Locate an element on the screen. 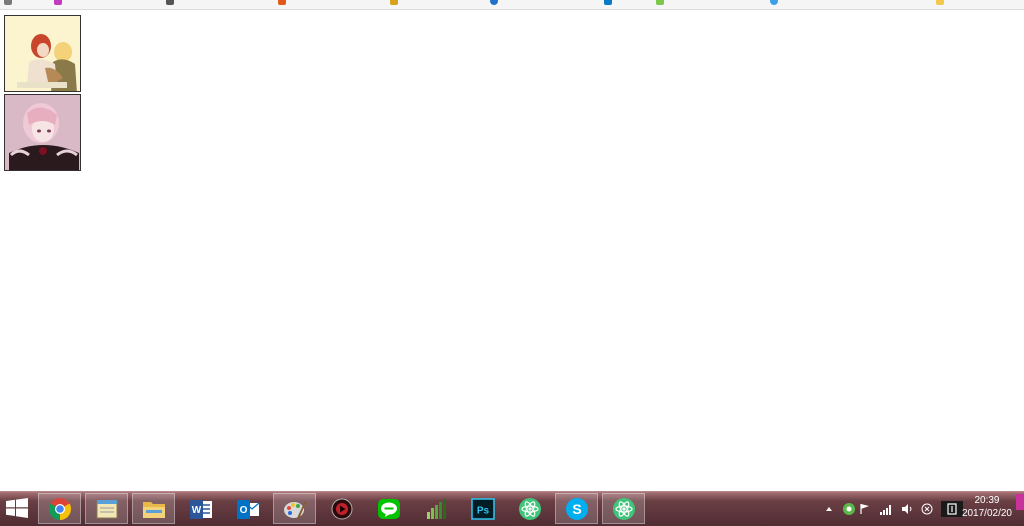  bookmarks-bar is located at coordinates (512, 5).